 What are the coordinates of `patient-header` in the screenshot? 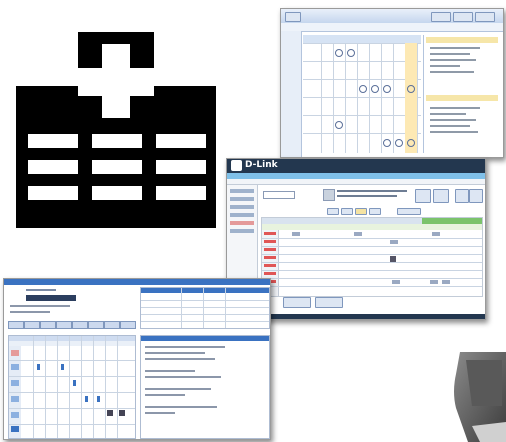 It's located at (60, 302).